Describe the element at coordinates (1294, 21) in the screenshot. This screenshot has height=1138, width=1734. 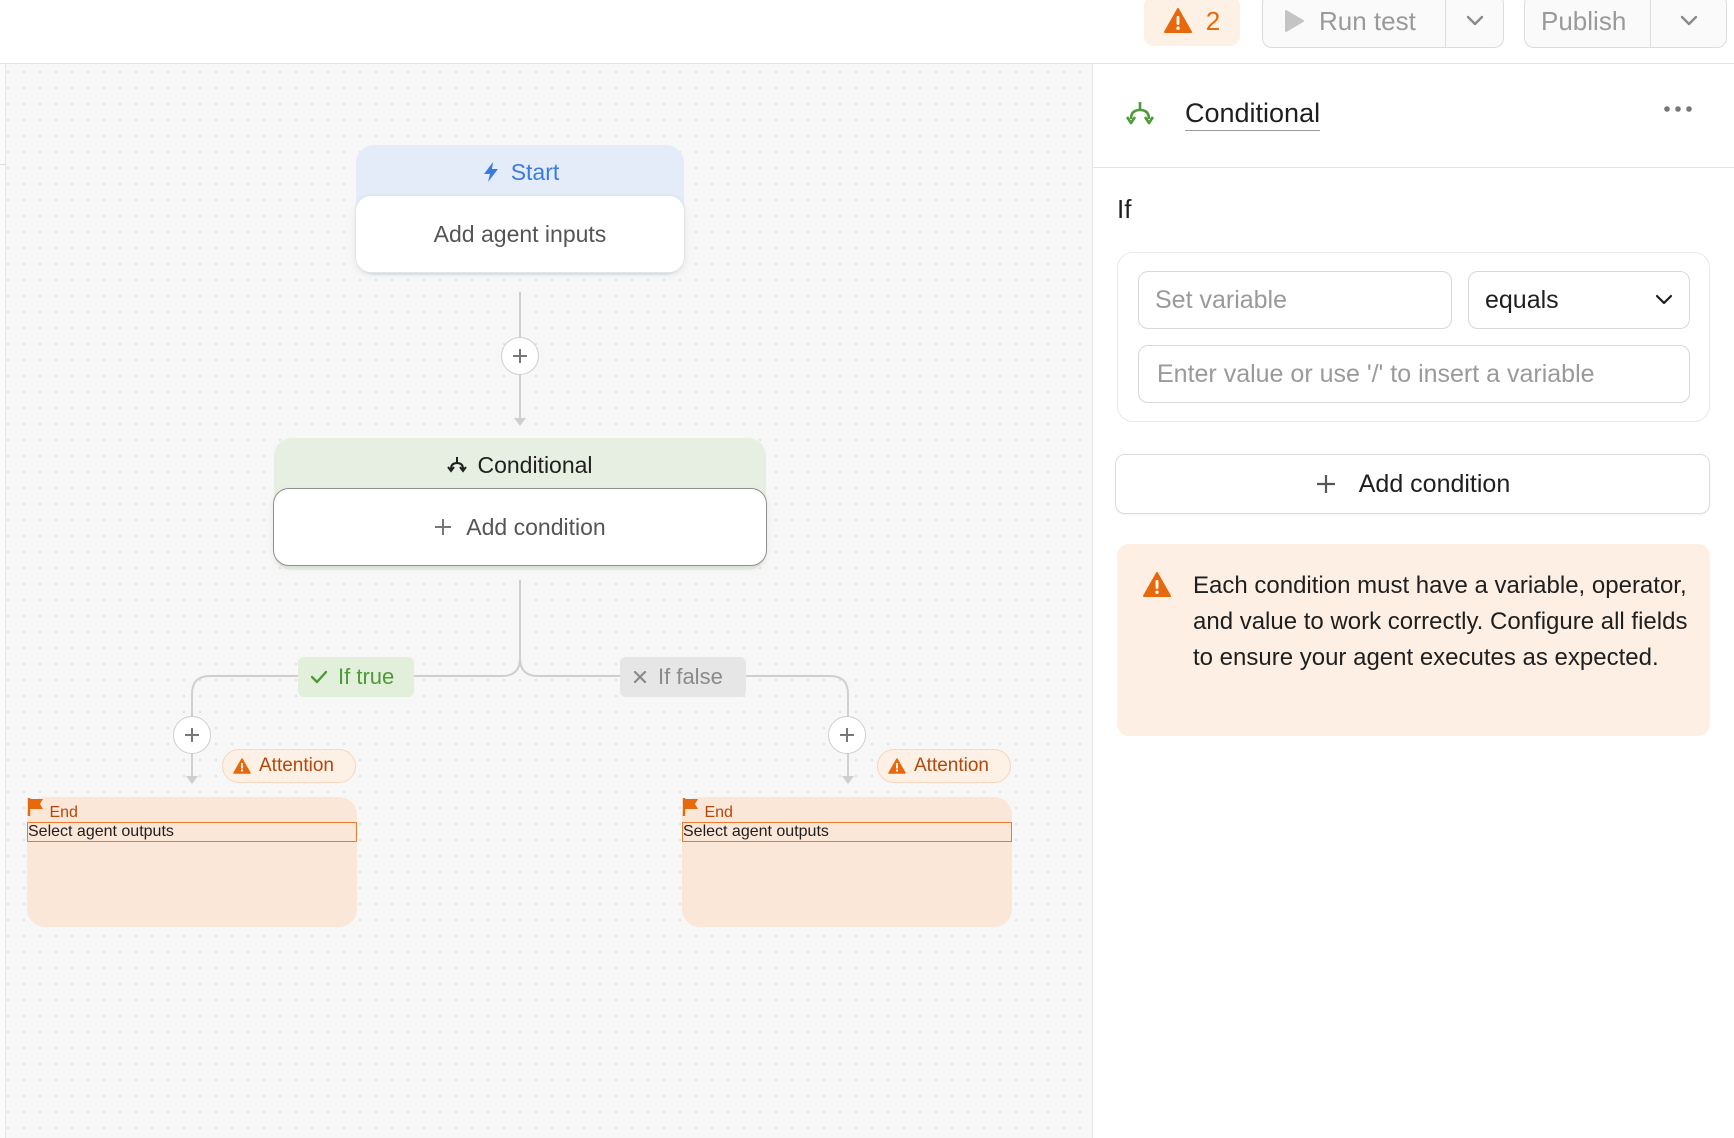
I see `play-icon` at that location.